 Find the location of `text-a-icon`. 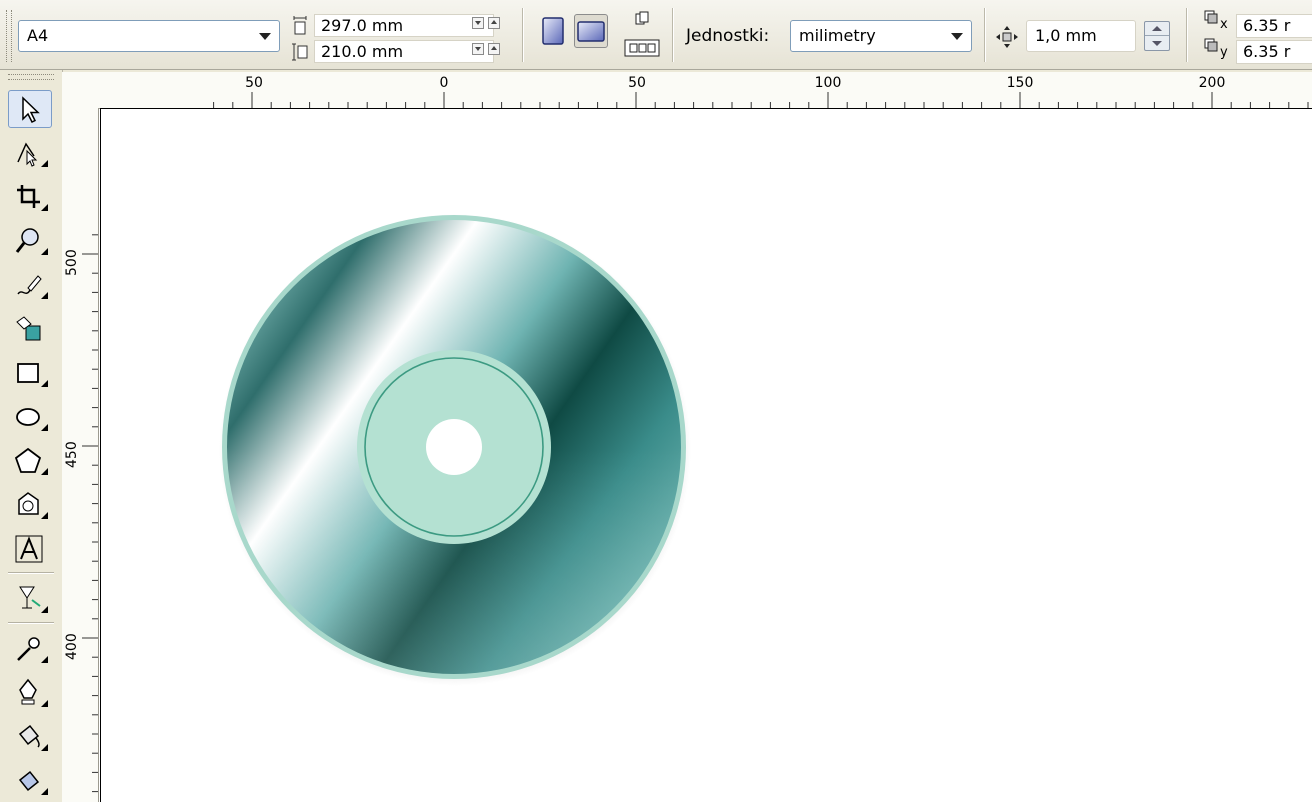

text-a-icon is located at coordinates (29, 549).